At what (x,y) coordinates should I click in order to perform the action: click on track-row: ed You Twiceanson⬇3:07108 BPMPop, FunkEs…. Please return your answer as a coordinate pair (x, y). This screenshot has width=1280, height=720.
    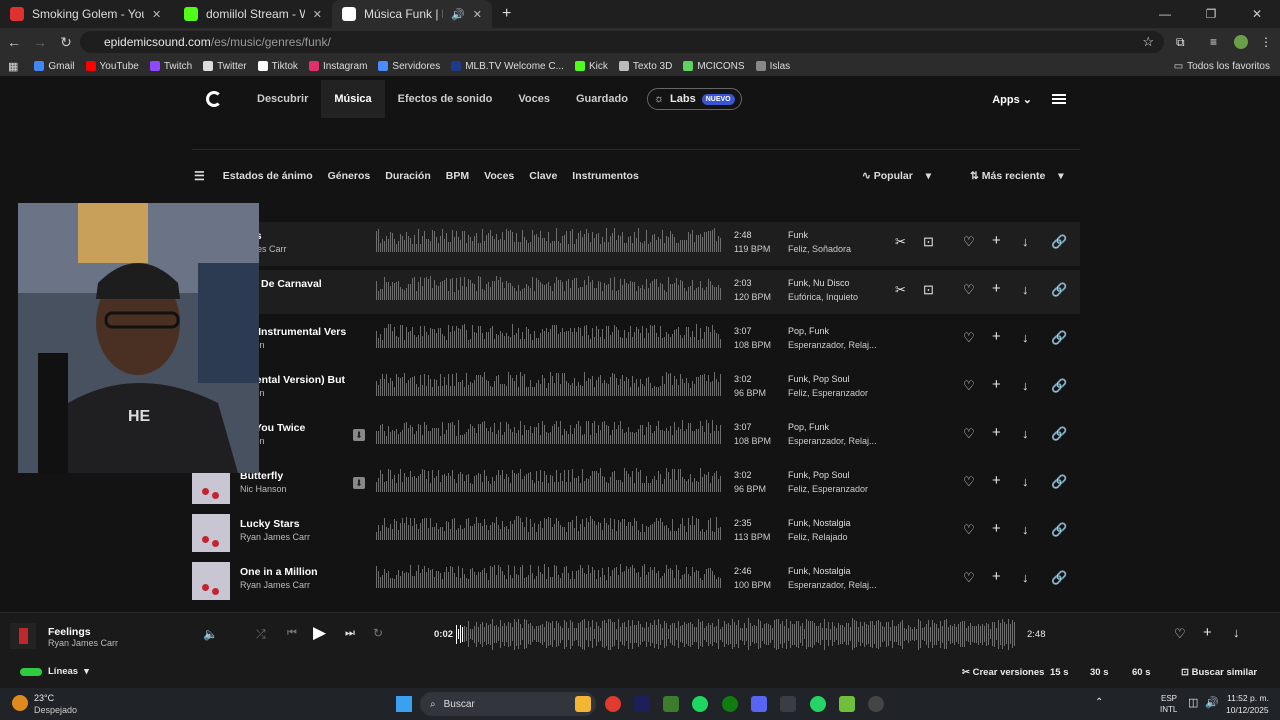
    Looking at the image, I should click on (636, 436).